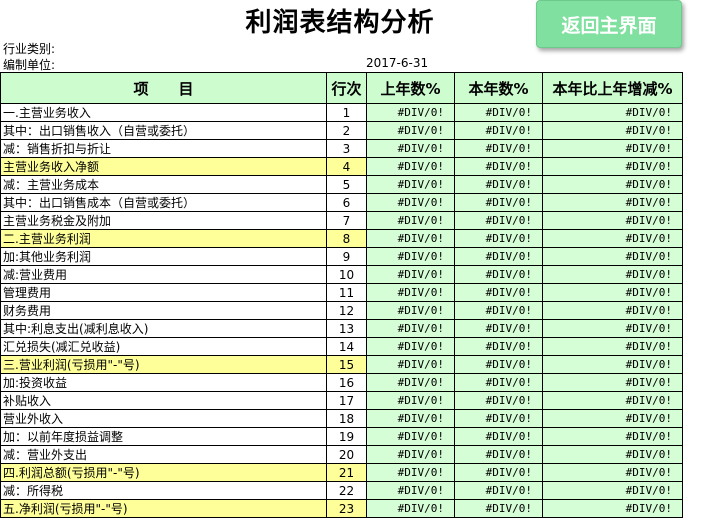 The image size is (720, 525). What do you see at coordinates (346, 472) in the screenshot?
I see `row-number: 21` at bounding box center [346, 472].